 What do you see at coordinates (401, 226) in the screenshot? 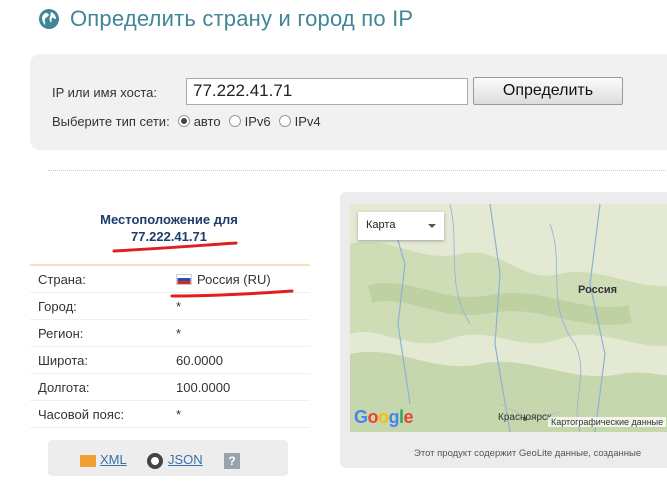
I see `map-type-select: Карта` at bounding box center [401, 226].